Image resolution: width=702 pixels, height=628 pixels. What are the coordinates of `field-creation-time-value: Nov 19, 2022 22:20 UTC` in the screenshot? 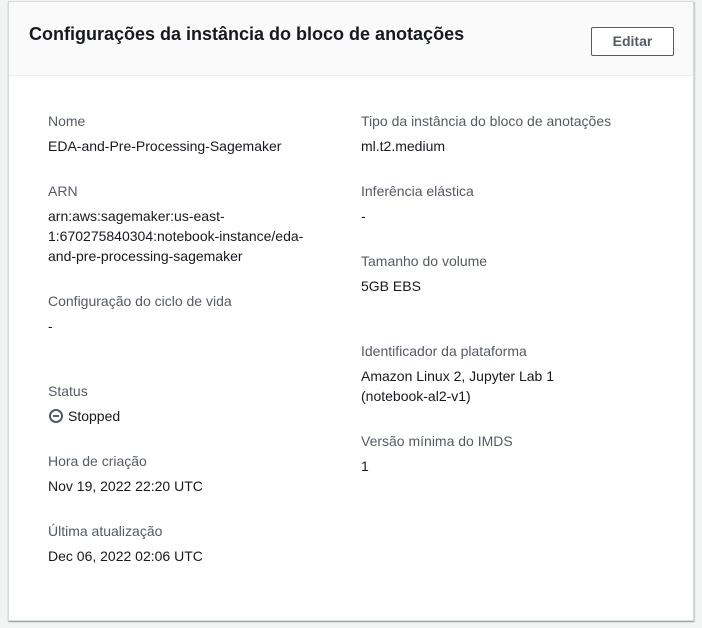 It's located at (125, 486).